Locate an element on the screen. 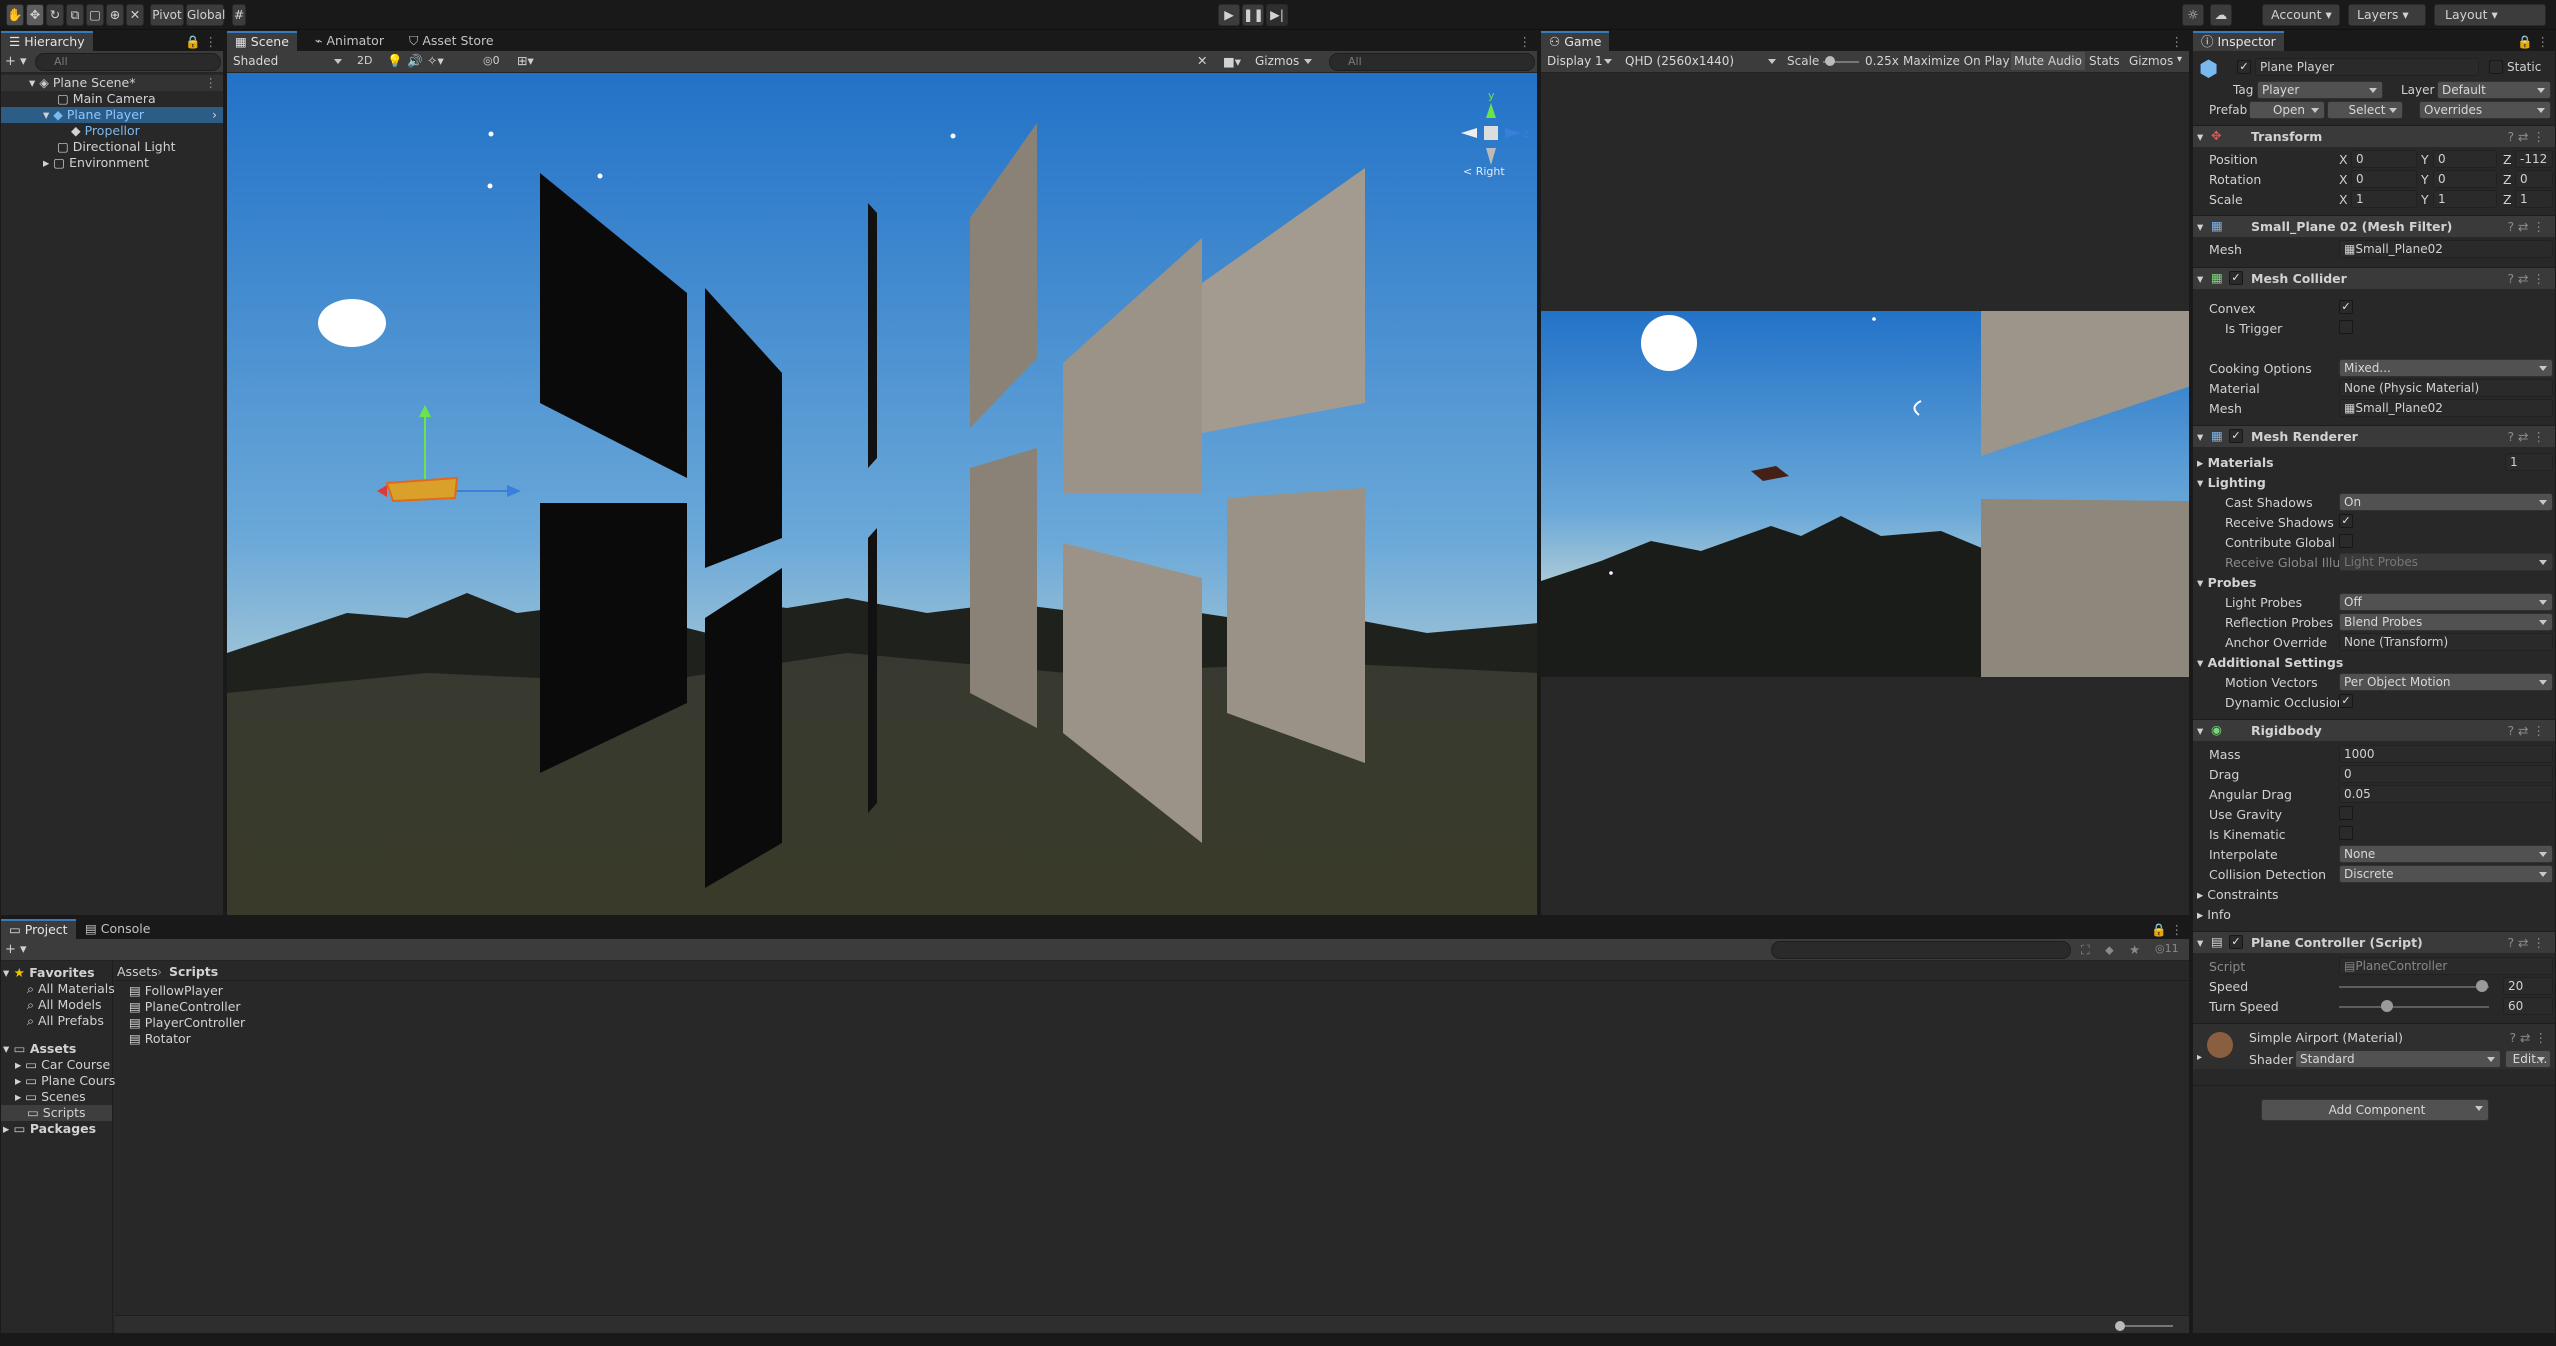 Image resolution: width=2556 pixels, height=1346 pixels. chevron-right-icon: › is located at coordinates (214, 115).